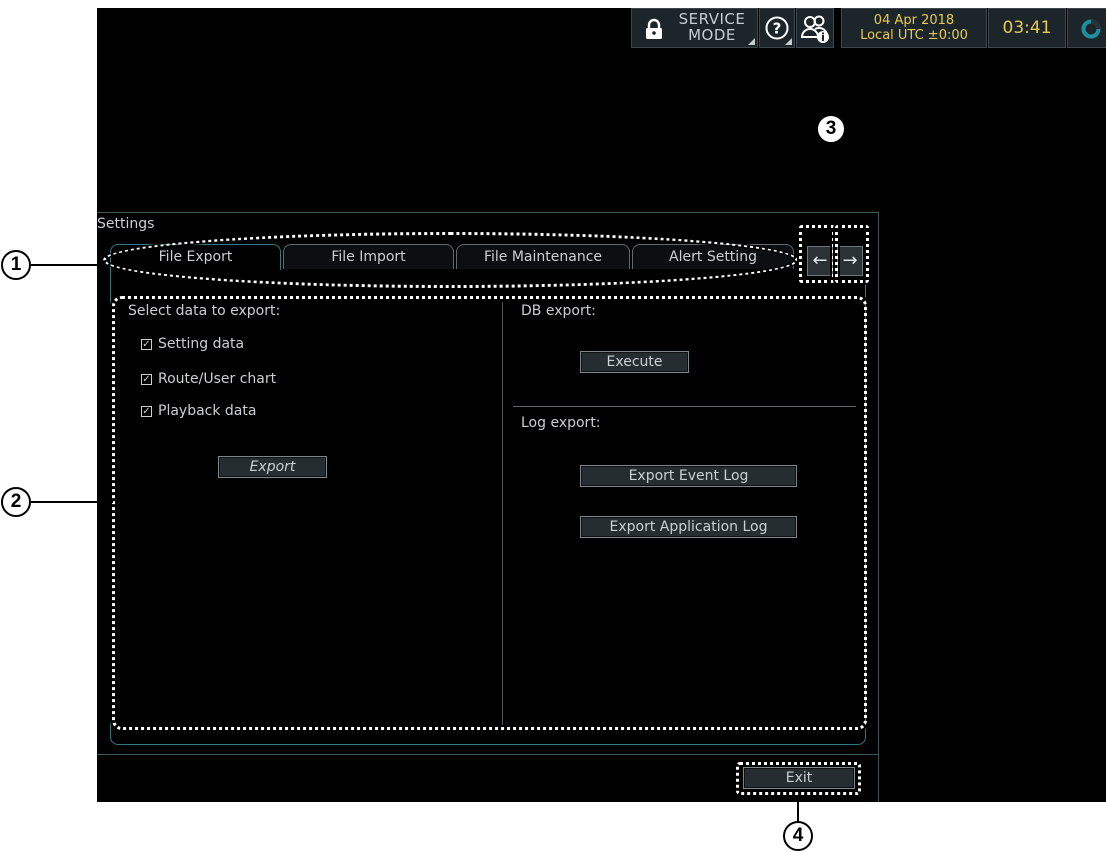  Describe the element at coordinates (450, 260) in the screenshot. I see `tabs-highlight` at that location.